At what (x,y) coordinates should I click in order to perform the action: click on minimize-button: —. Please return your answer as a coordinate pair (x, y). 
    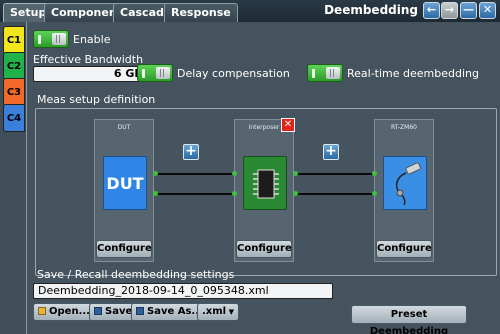
    Looking at the image, I should click on (468, 10).